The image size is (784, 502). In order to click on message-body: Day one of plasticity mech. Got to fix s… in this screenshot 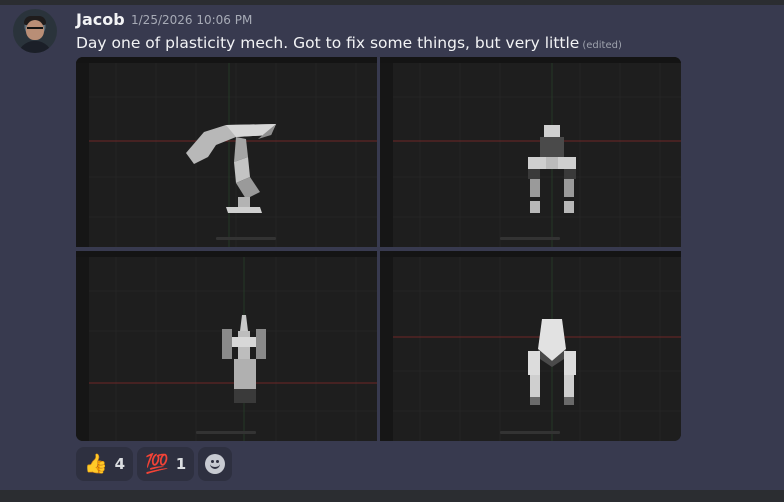, I will do `click(328, 43)`.